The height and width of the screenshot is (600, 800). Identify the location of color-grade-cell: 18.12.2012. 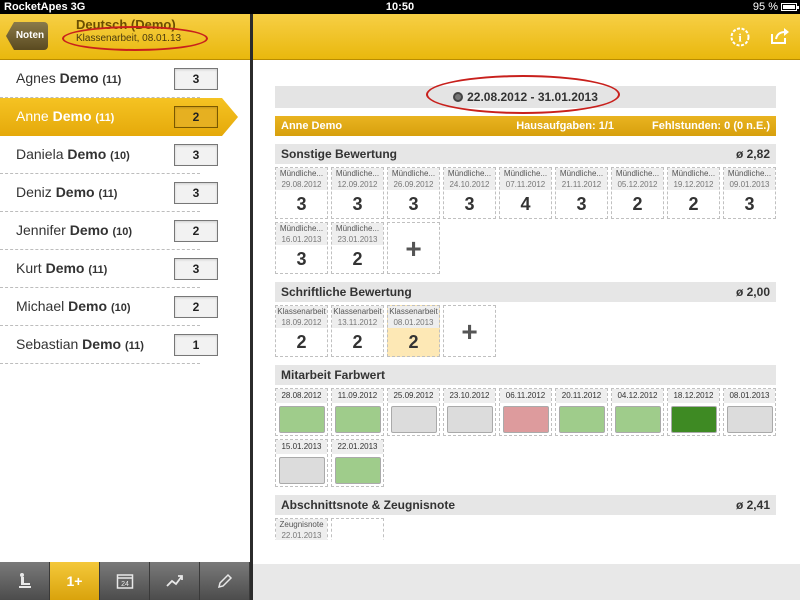
(693, 412).